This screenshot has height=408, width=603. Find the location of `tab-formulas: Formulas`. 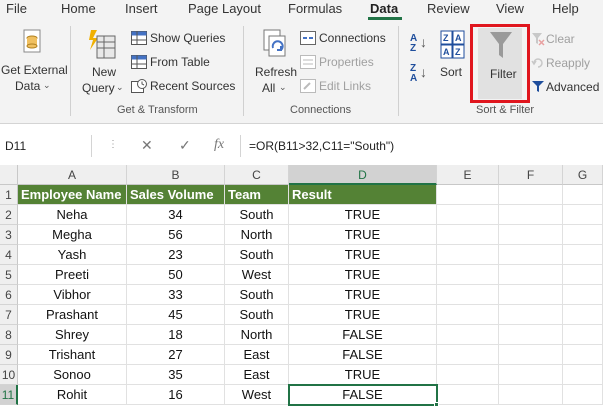

tab-formulas: Formulas is located at coordinates (315, 8).